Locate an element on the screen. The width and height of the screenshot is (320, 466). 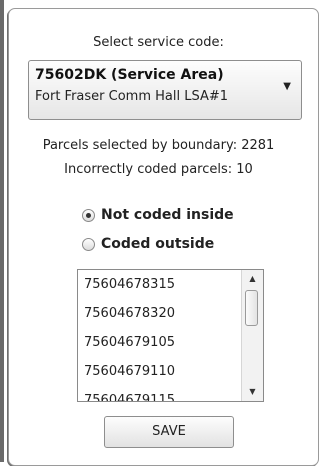
chevron-down-icon: ▼ is located at coordinates (287, 86).